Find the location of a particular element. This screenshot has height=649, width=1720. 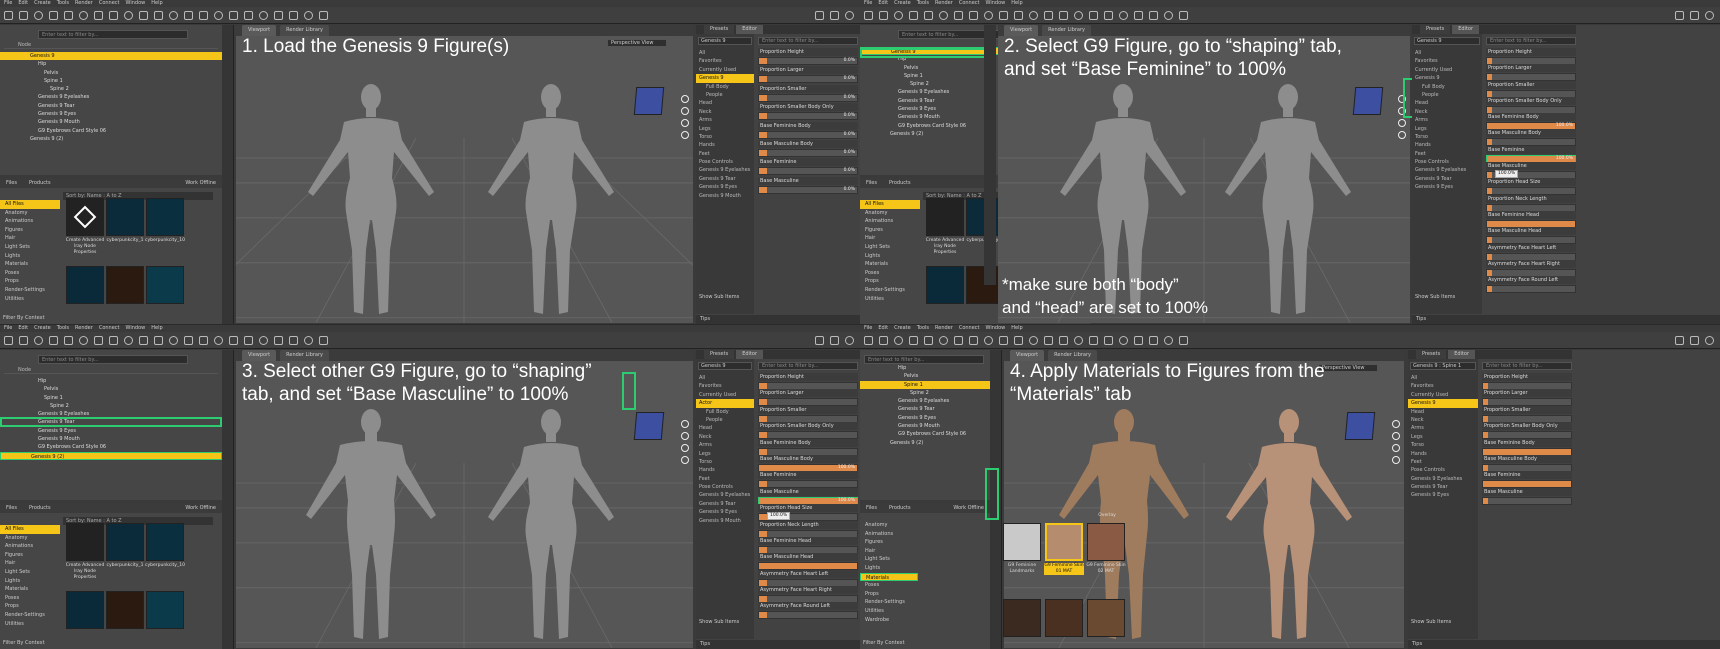

tree-item-eyes: Genesis 9 Eyes is located at coordinates (111, 431).